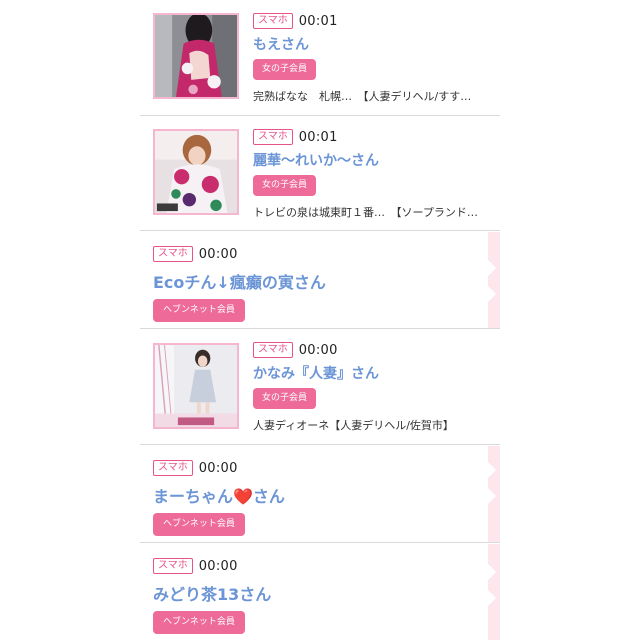  Describe the element at coordinates (369, 160) in the screenshot. I see `user-name-link: 麗華〜れいか〜さん` at that location.